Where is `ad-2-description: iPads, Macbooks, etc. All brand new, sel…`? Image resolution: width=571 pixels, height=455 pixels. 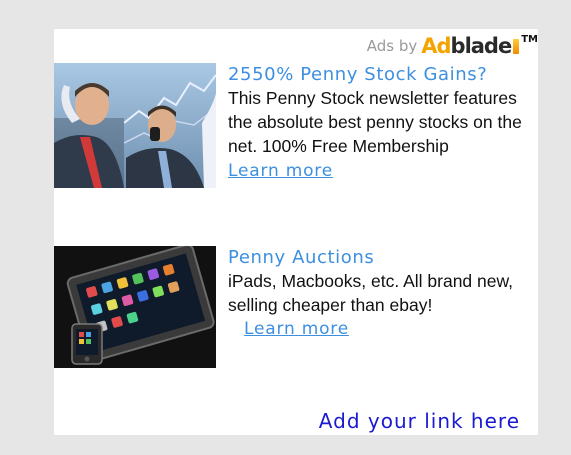 ad-2-description: iPads, Macbooks, etc. All brand new, sel… is located at coordinates (381, 293).